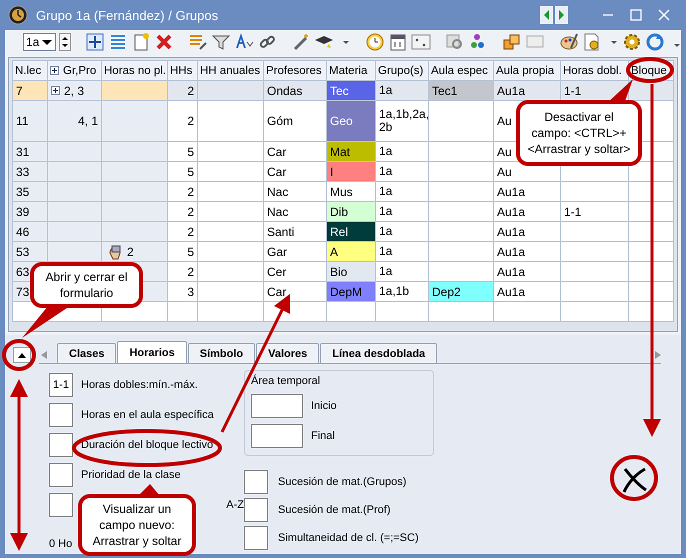  I want to click on column-header: Materia, so click(351, 70).